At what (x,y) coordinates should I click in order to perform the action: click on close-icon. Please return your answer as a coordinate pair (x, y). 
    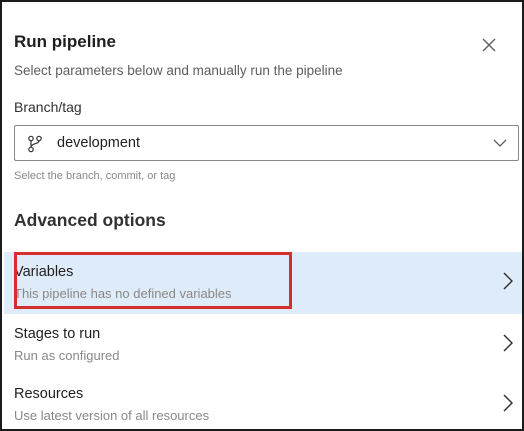
    Looking at the image, I should click on (489, 45).